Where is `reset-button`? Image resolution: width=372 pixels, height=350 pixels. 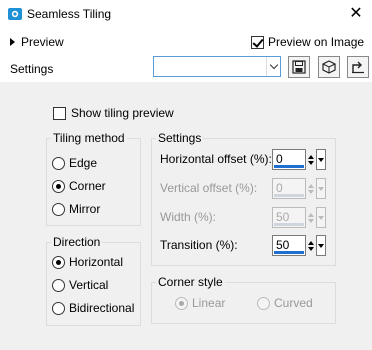 reset-button is located at coordinates (358, 67).